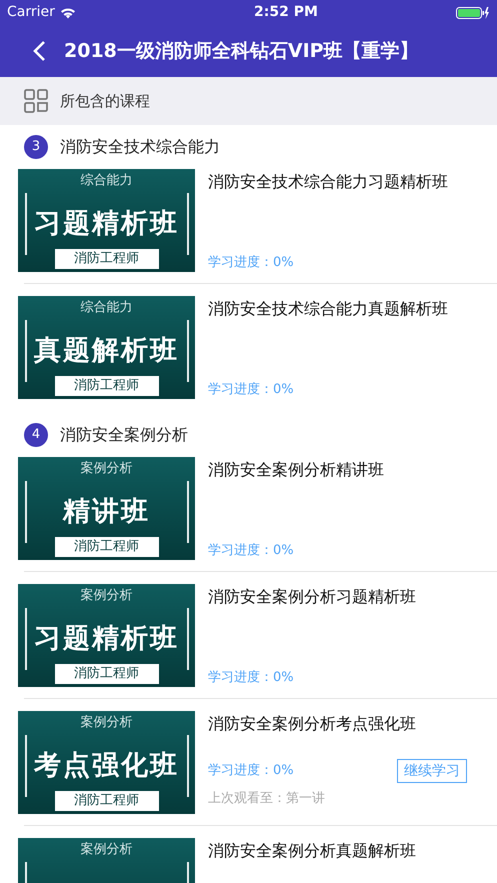 The image size is (497, 883). Describe the element at coordinates (248, 508) in the screenshot. I see `course-row: 案例分析 精讲班 消防工程师 消防安全案例分析精讲班 学习进度：0%` at that location.